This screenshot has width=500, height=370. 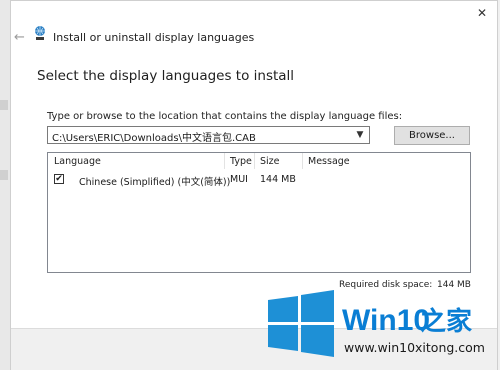 I want to click on back-arrow-icon: ←, so click(x=19, y=37).